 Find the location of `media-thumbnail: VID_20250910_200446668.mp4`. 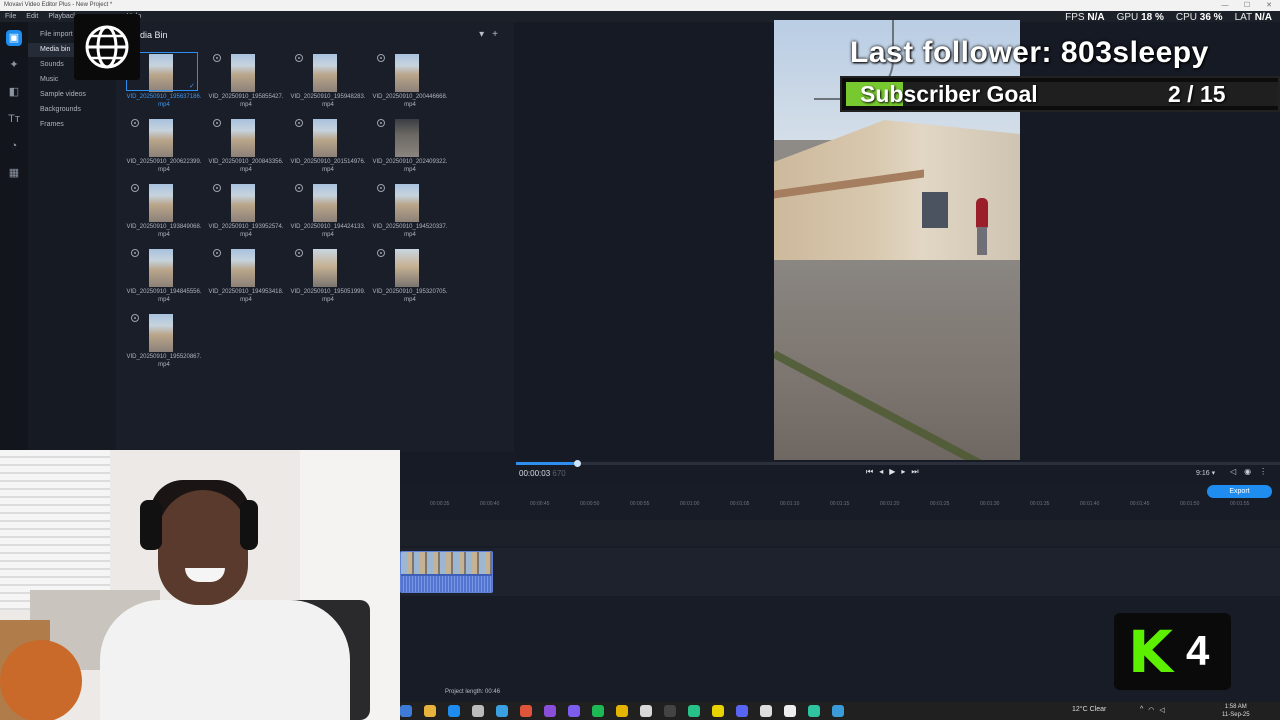

media-thumbnail: VID_20250910_200446668.mp4 is located at coordinates (410, 82).